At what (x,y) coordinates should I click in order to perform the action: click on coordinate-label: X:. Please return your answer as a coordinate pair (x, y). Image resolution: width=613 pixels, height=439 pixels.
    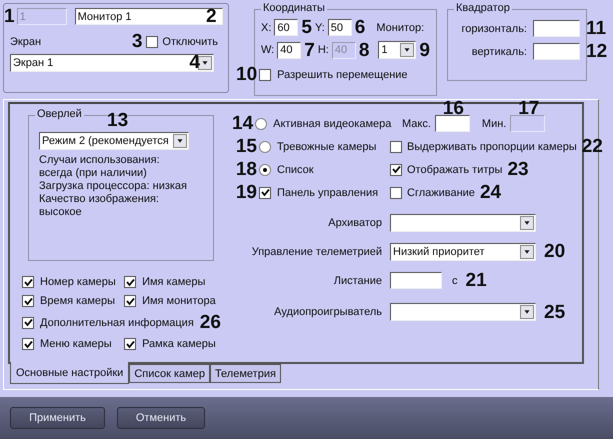
    Looking at the image, I should click on (266, 28).